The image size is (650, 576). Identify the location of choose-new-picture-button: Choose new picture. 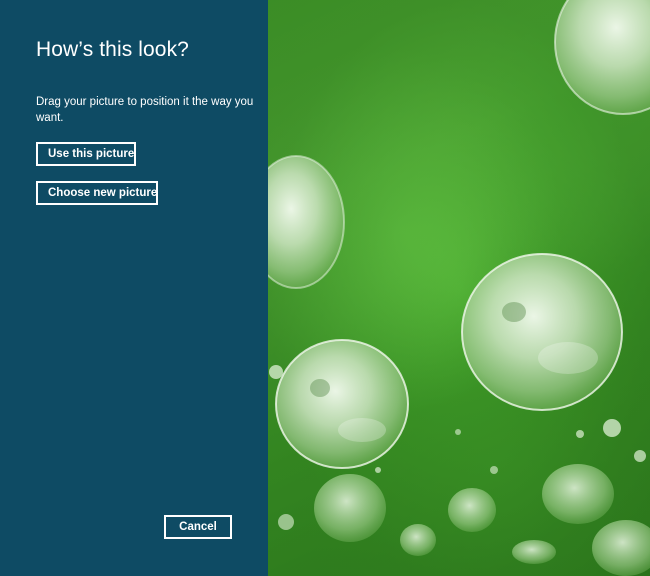
(97, 193).